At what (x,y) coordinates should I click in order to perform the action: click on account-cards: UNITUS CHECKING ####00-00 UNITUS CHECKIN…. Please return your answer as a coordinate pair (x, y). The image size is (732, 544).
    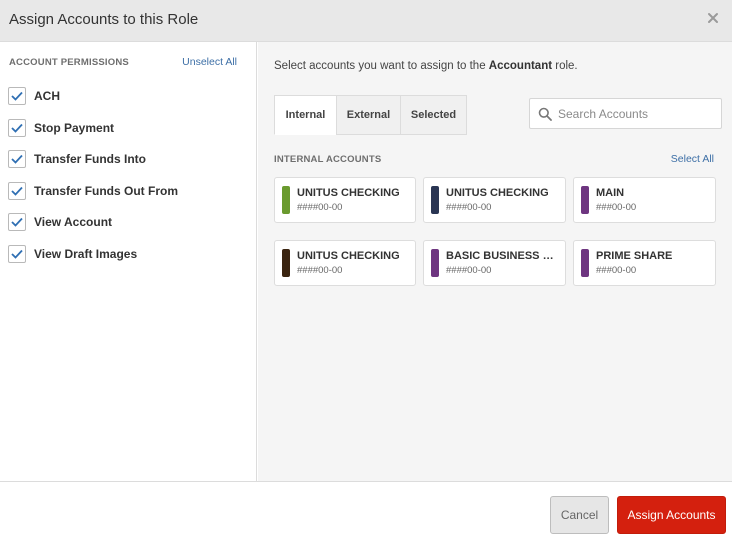
    Looking at the image, I should click on (495, 231).